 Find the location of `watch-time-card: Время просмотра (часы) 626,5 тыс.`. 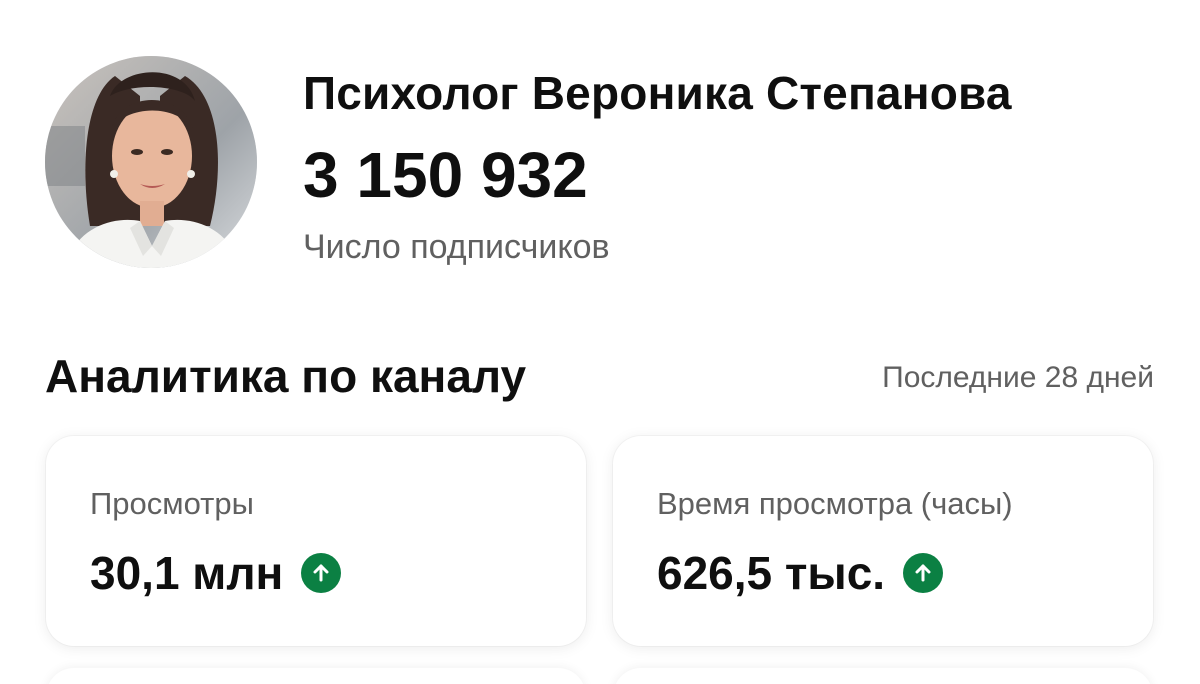

watch-time-card: Время просмотра (часы) 626,5 тыс. is located at coordinates (883, 541).